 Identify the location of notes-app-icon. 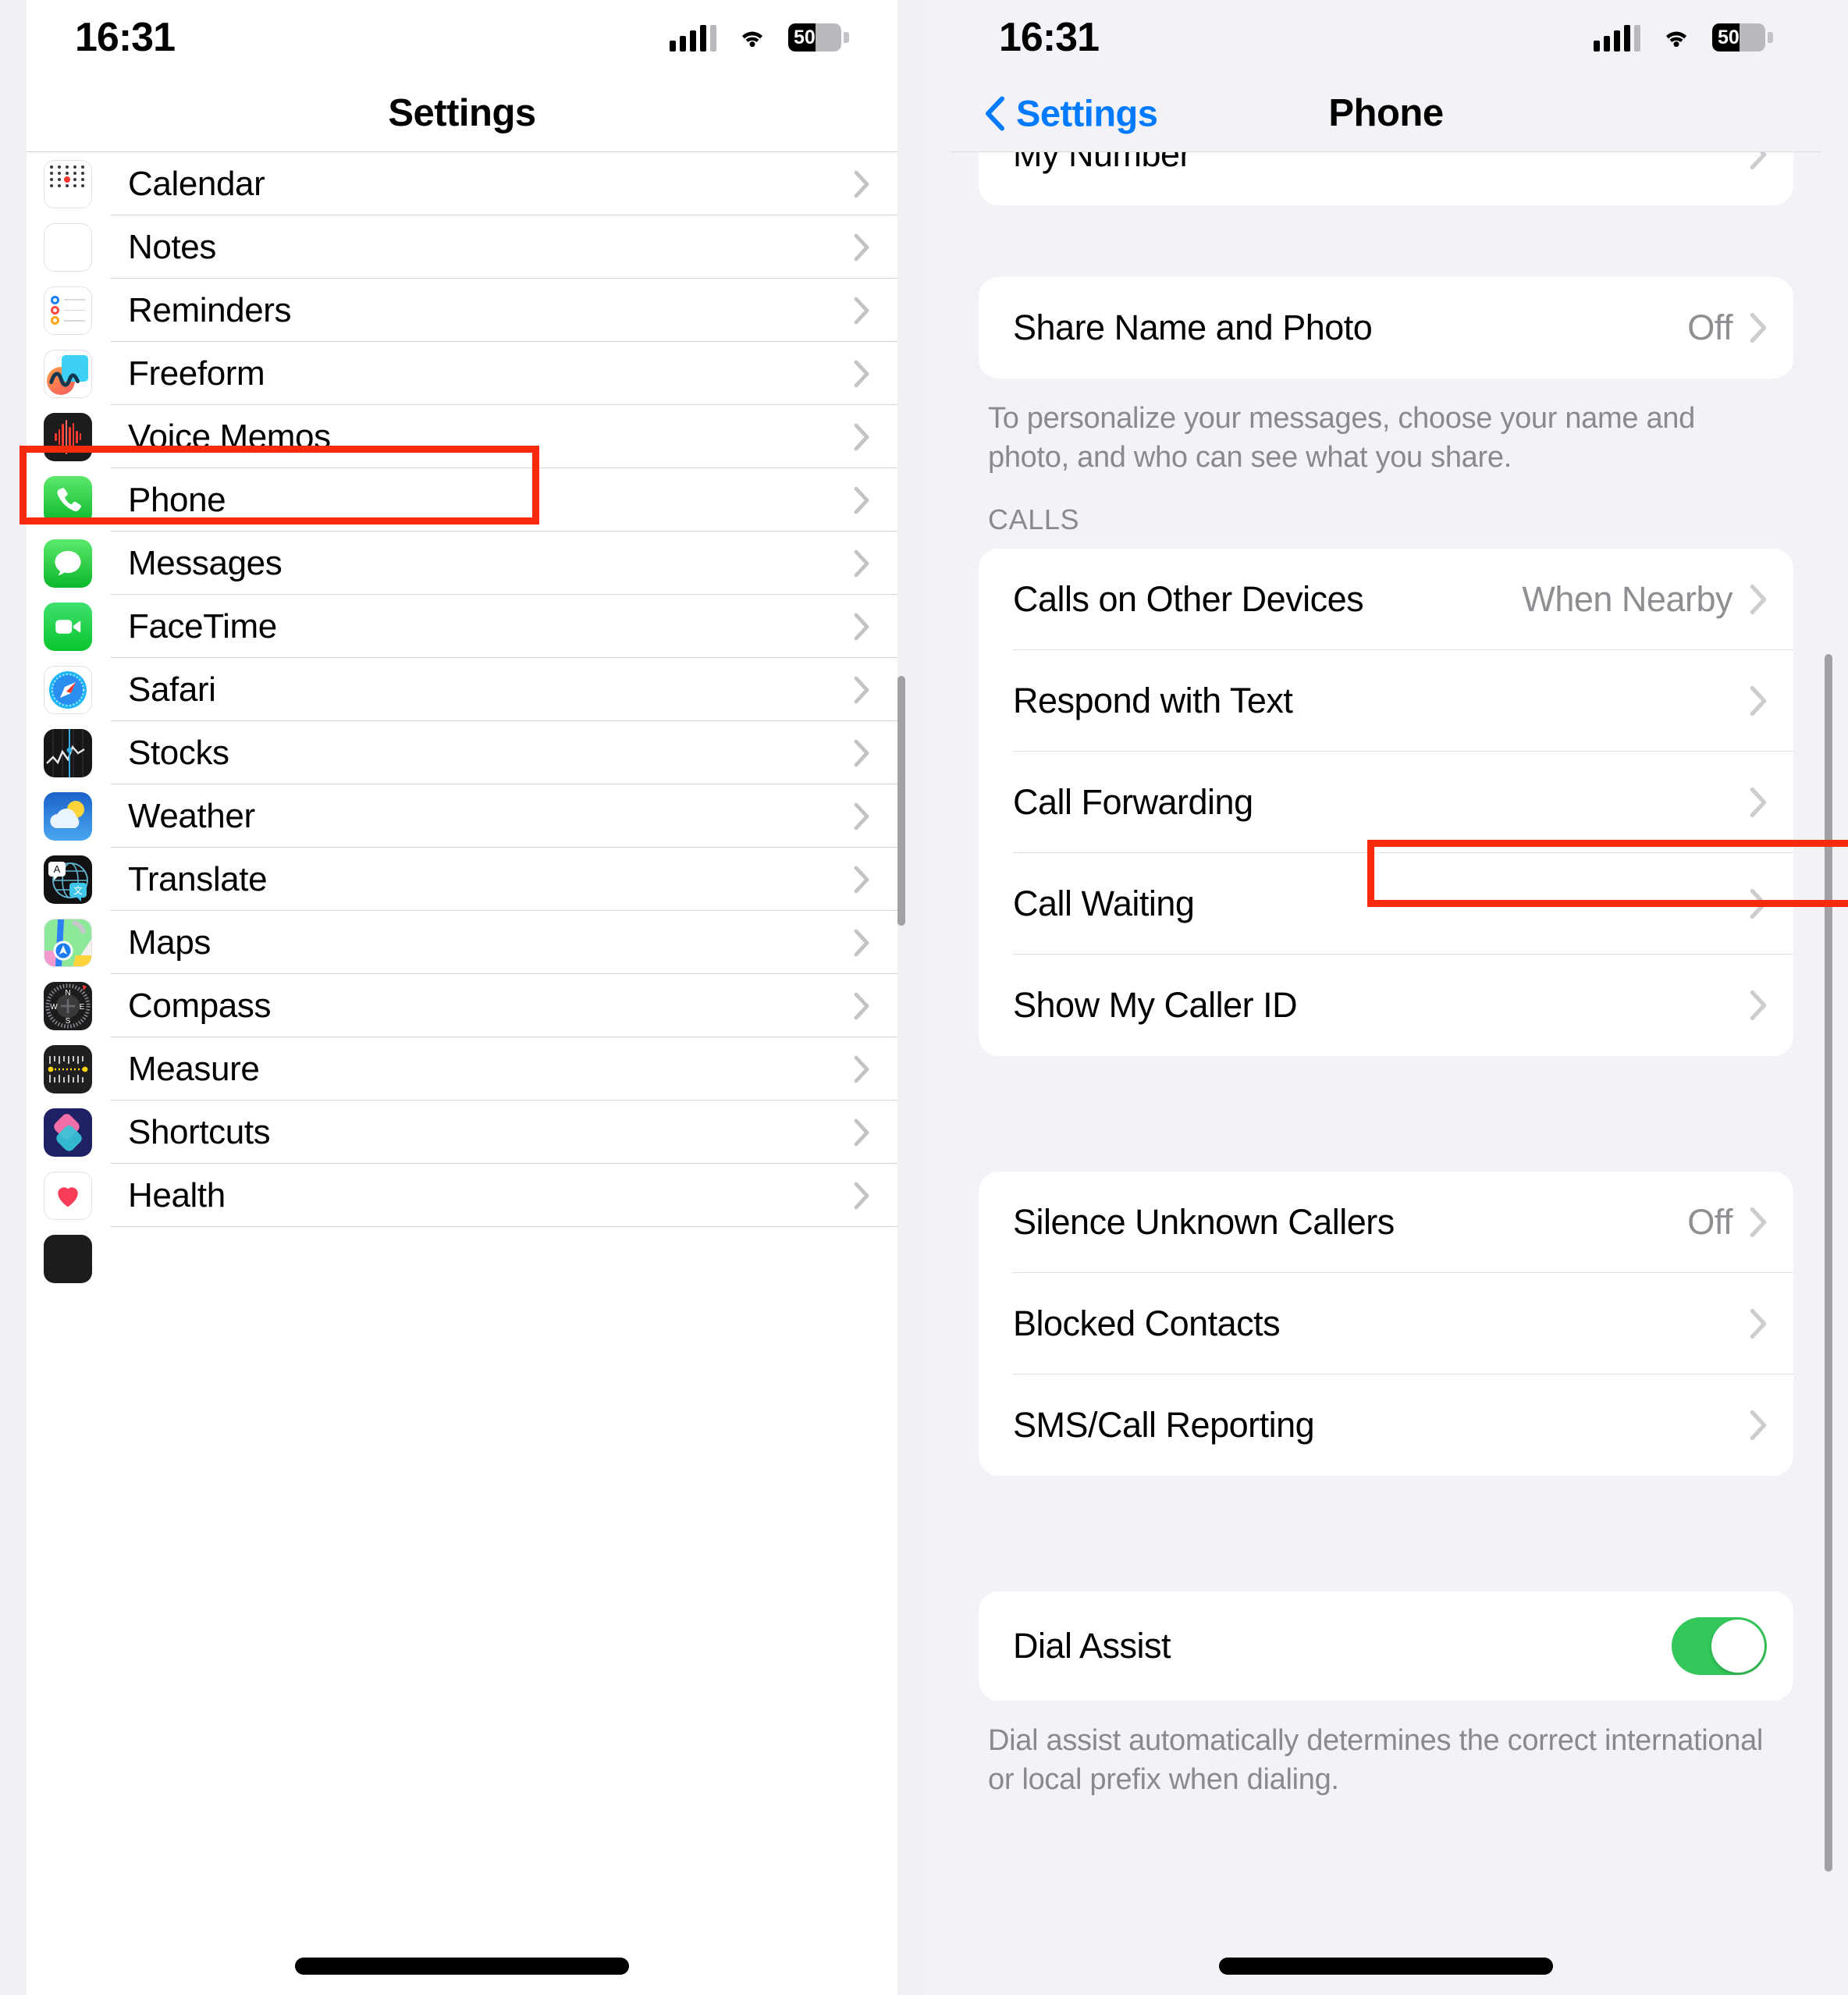
(68, 247).